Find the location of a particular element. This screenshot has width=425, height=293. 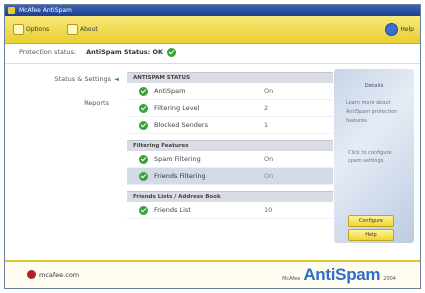

footer: mcafee.com McAfee AntiSpam 2004 is located at coordinates (212, 274).